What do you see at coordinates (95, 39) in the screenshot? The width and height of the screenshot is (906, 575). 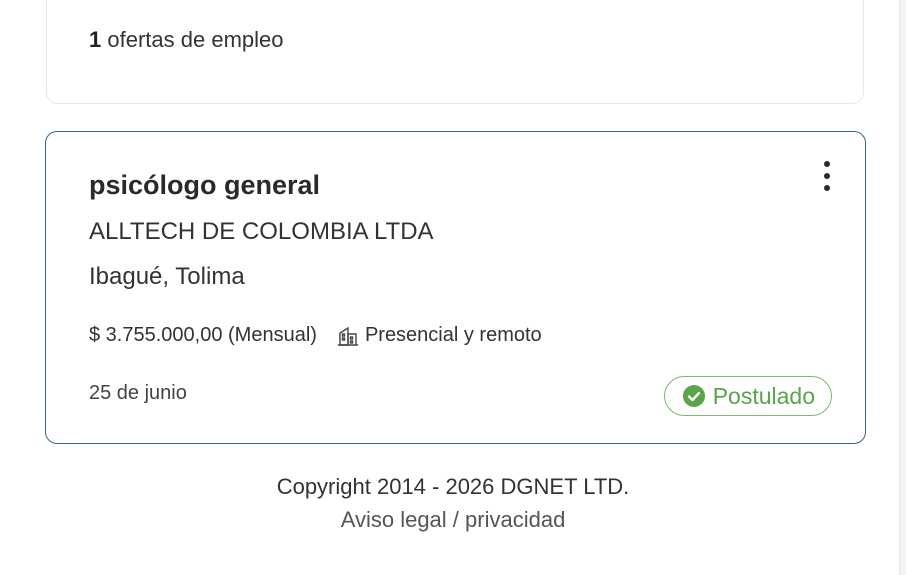 I see `results-count: 1` at bounding box center [95, 39].